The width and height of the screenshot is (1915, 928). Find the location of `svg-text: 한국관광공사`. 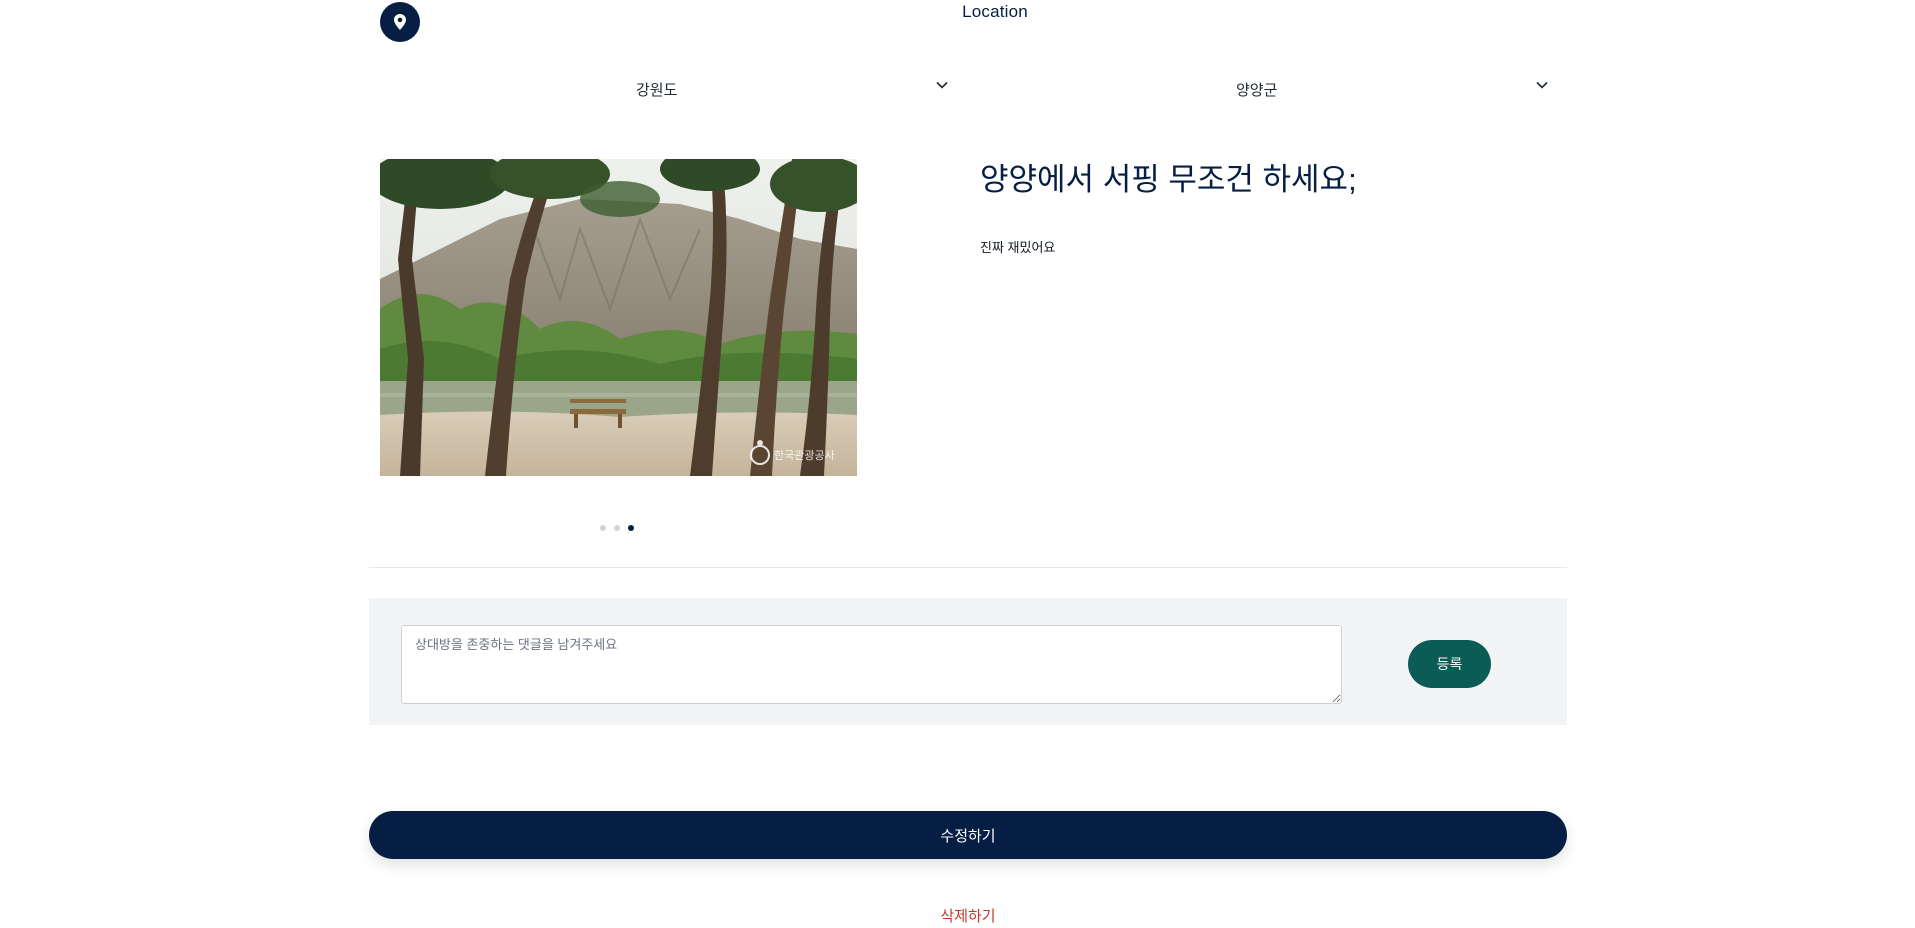

svg-text: 한국관광공사 is located at coordinates (804, 455).